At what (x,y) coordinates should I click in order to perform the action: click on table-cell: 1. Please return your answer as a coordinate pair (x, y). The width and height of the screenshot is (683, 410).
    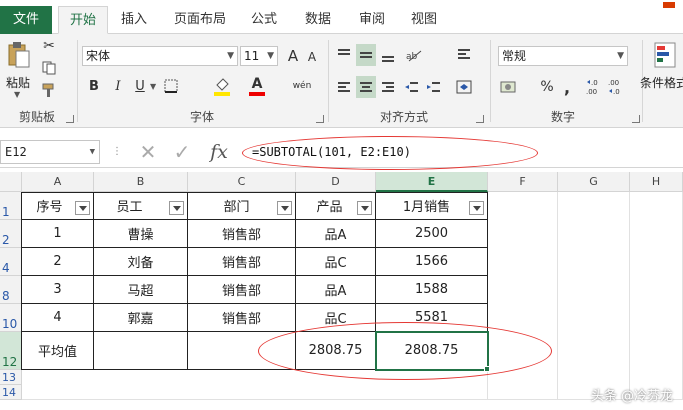
    Looking at the image, I should click on (58, 234).